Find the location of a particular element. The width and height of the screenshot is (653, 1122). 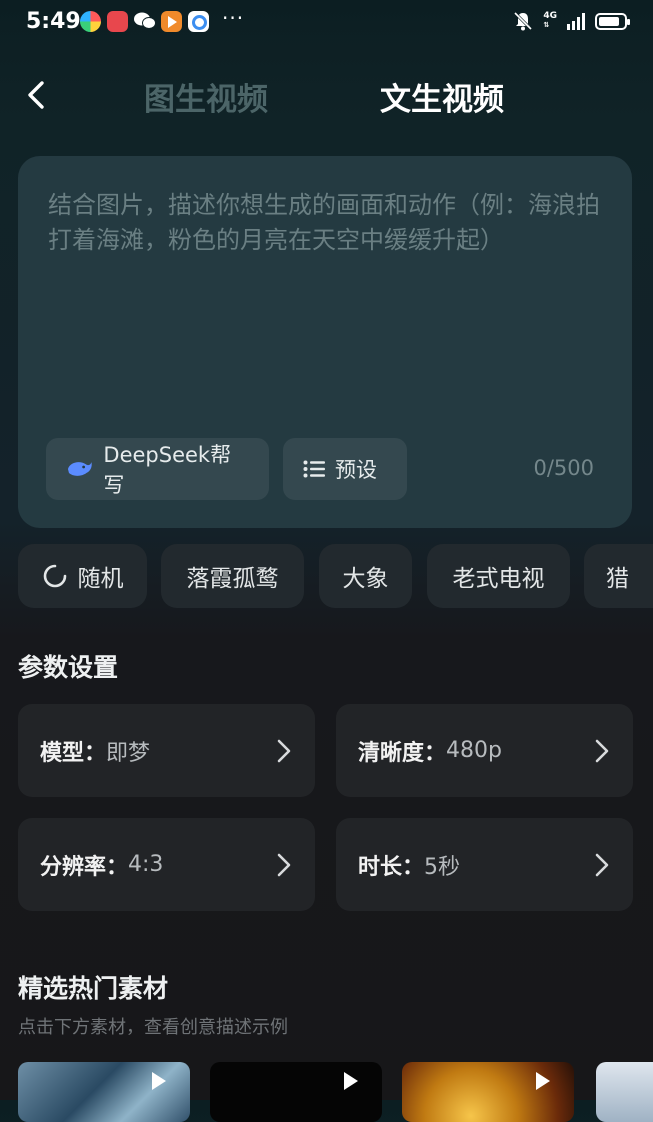

duration-setting: 时长： 5秒 is located at coordinates (484, 864).